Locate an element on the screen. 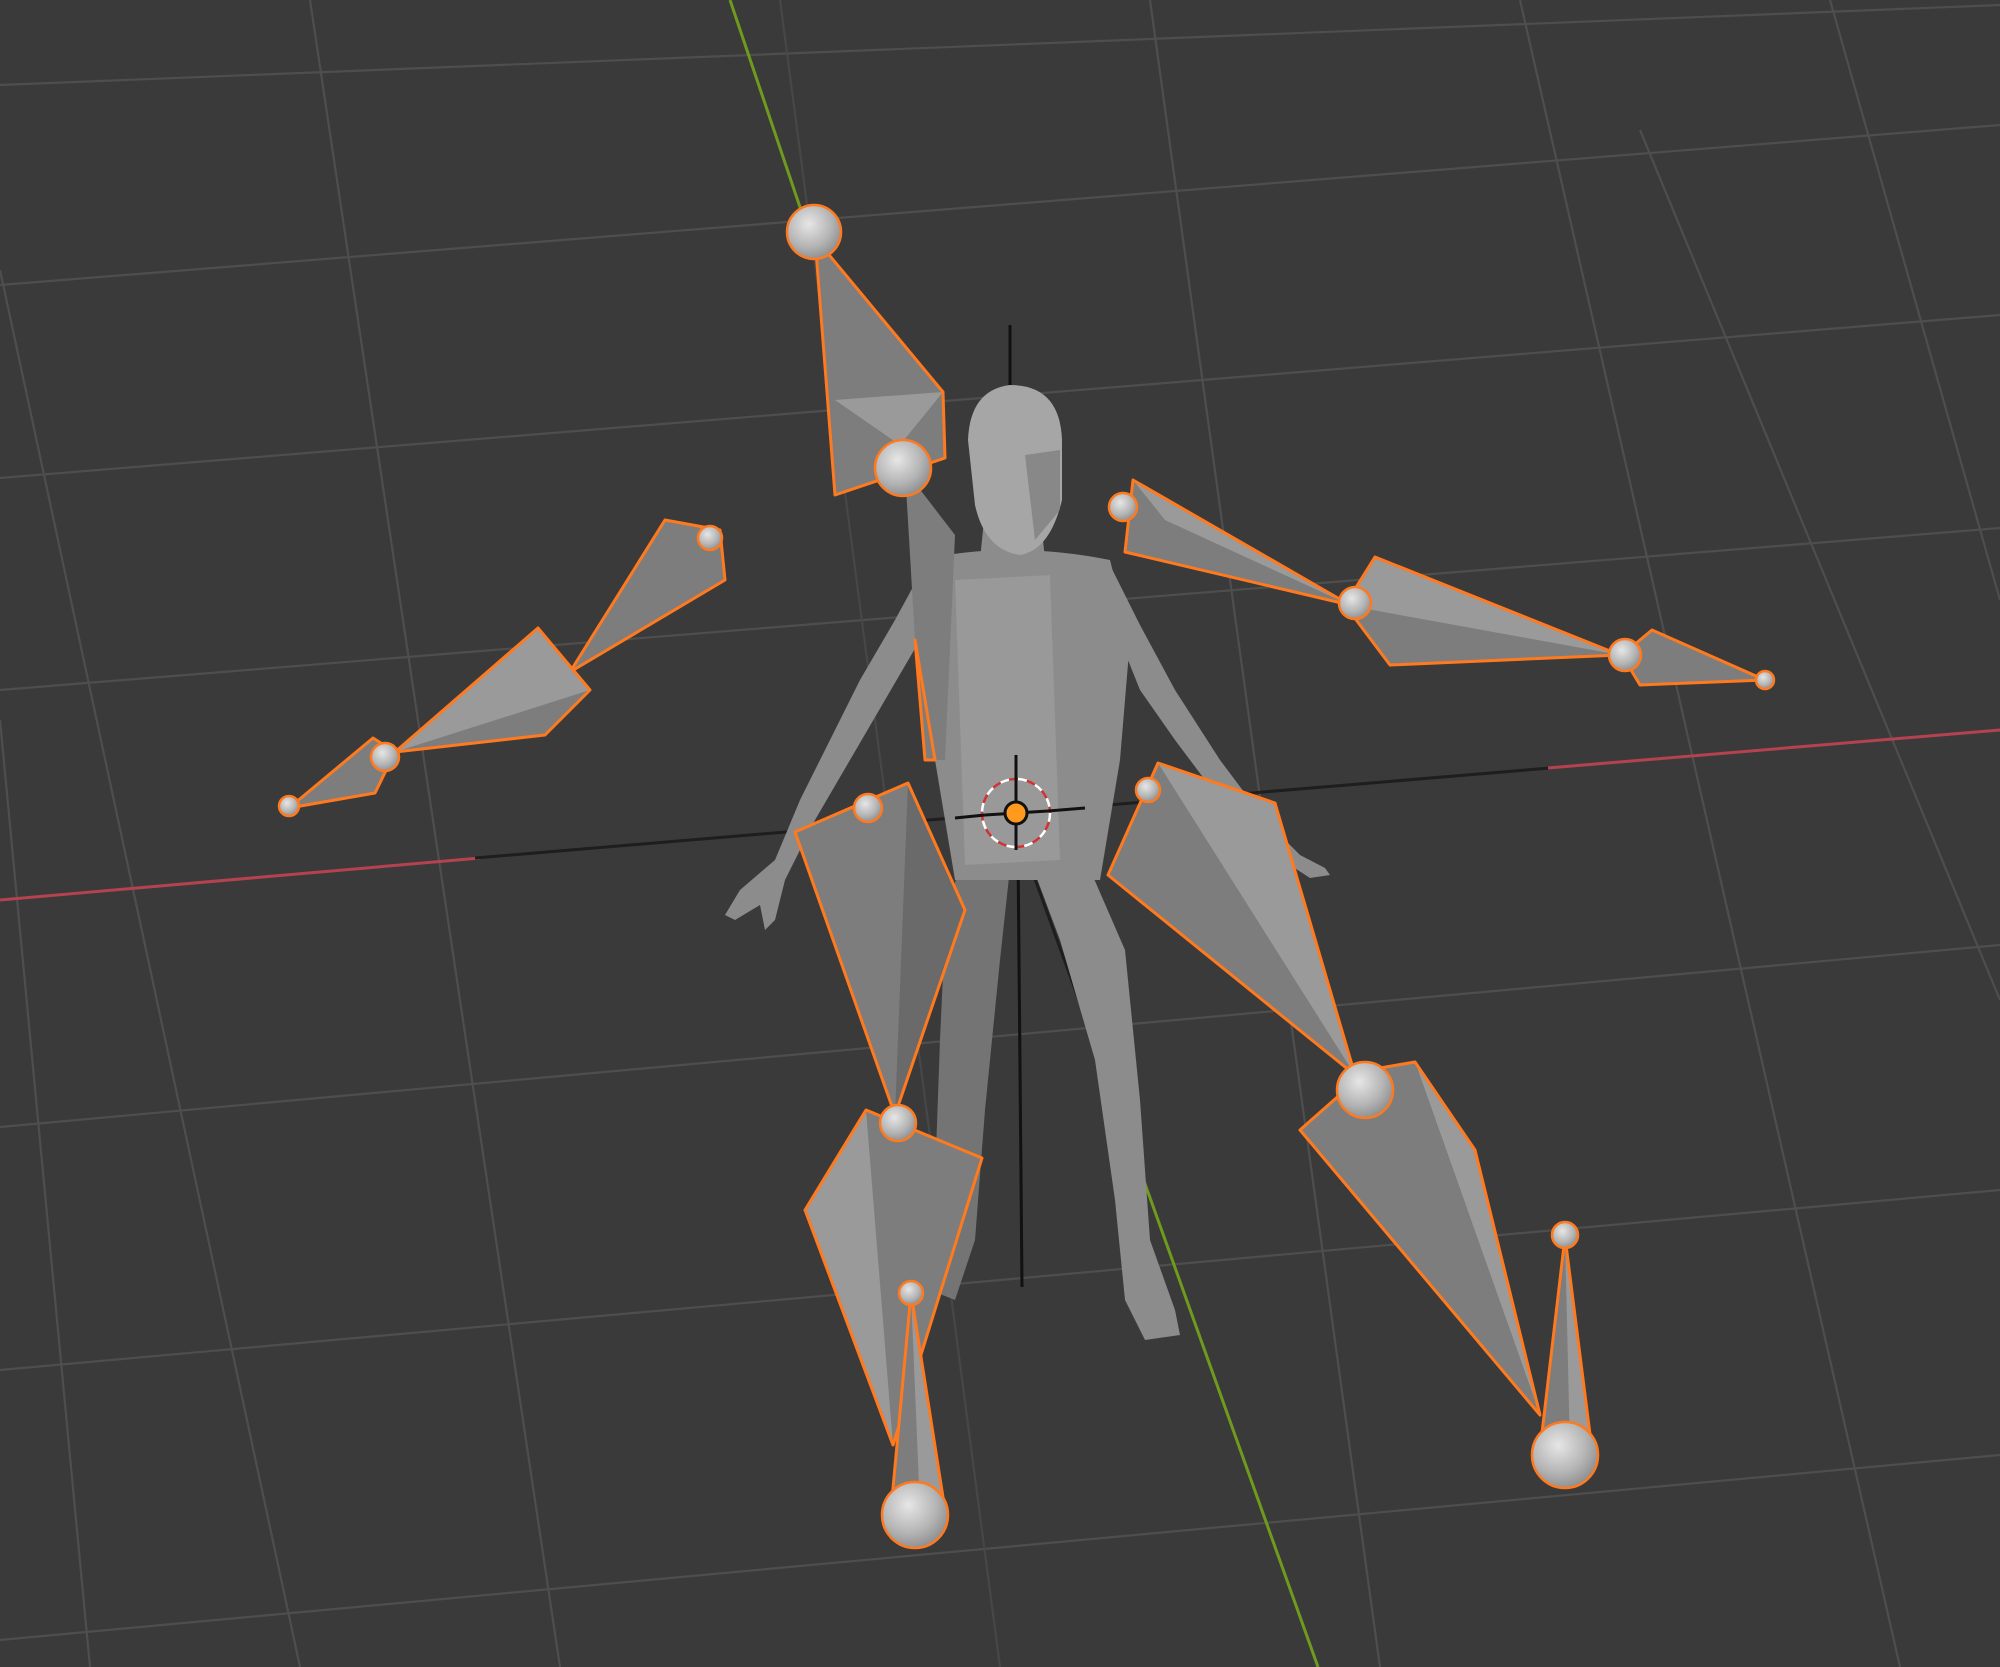 This screenshot has width=2000, height=1667. joint-left-knee is located at coordinates (898, 1123).